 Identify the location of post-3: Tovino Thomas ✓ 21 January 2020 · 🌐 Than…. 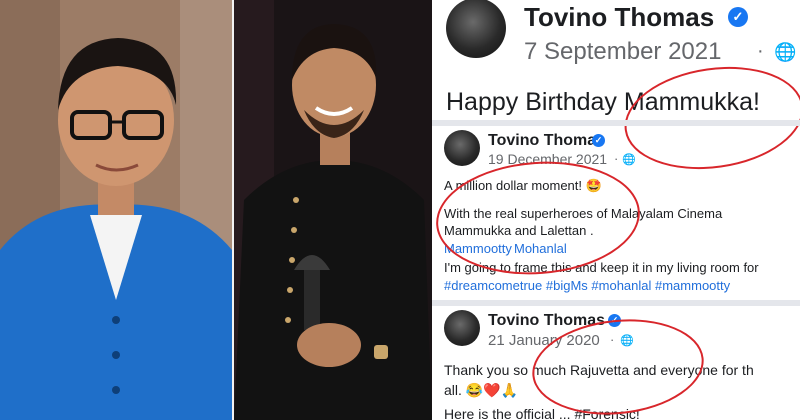
(616, 363).